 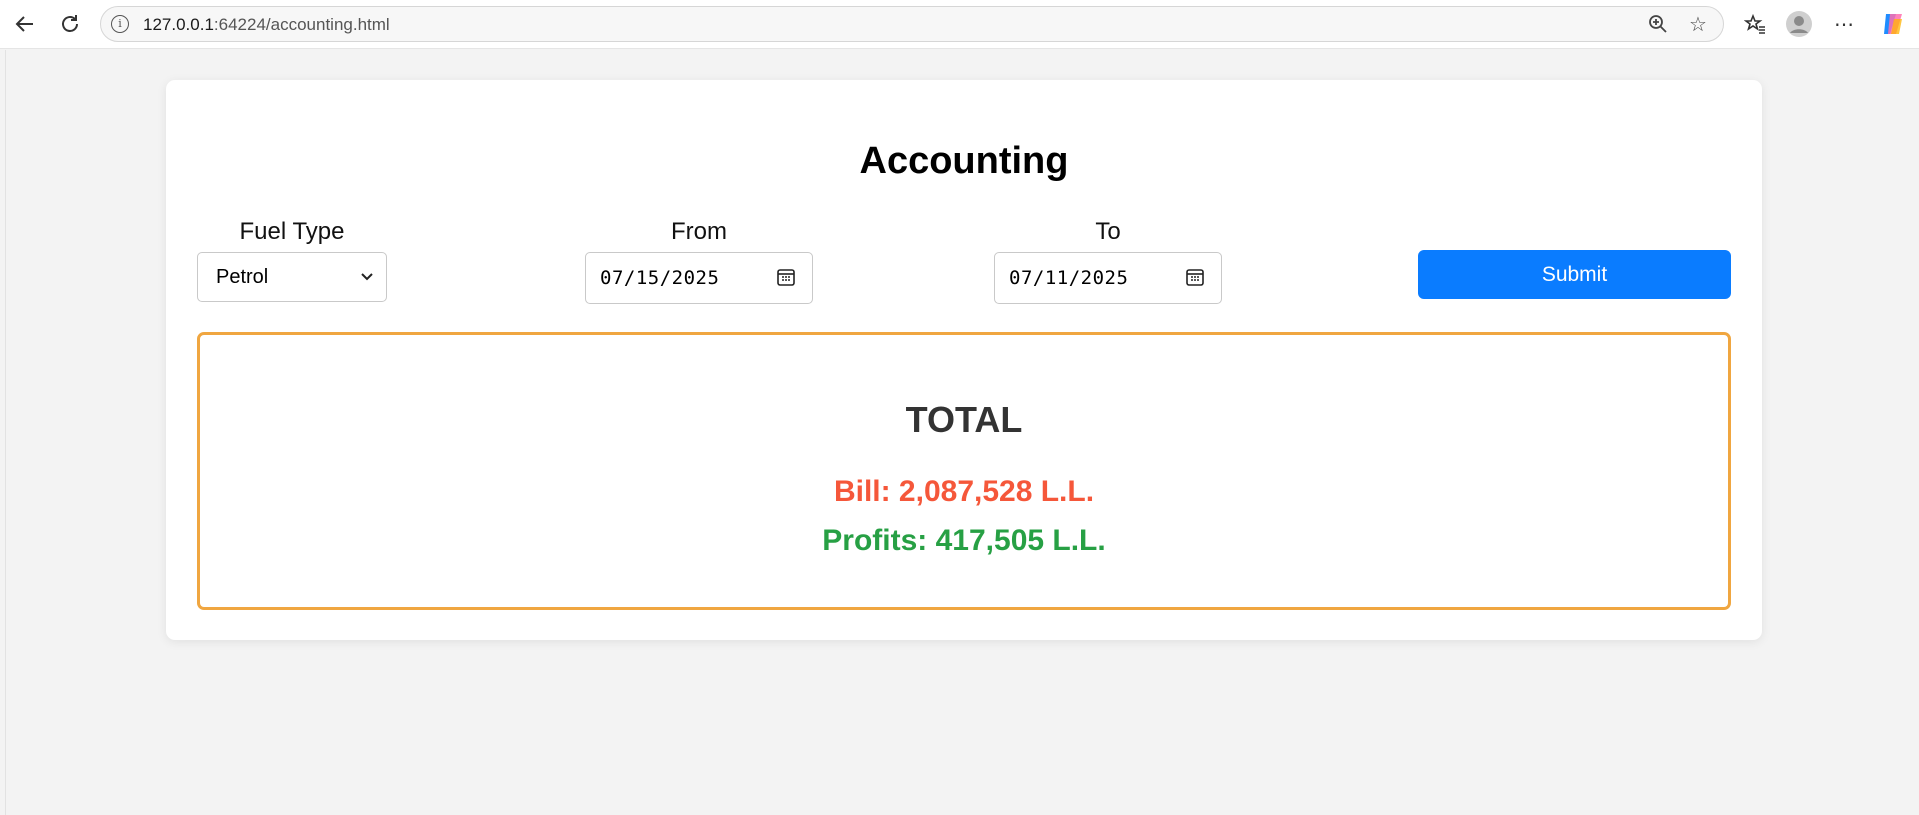 What do you see at coordinates (699, 231) in the screenshot?
I see `from-label: From` at bounding box center [699, 231].